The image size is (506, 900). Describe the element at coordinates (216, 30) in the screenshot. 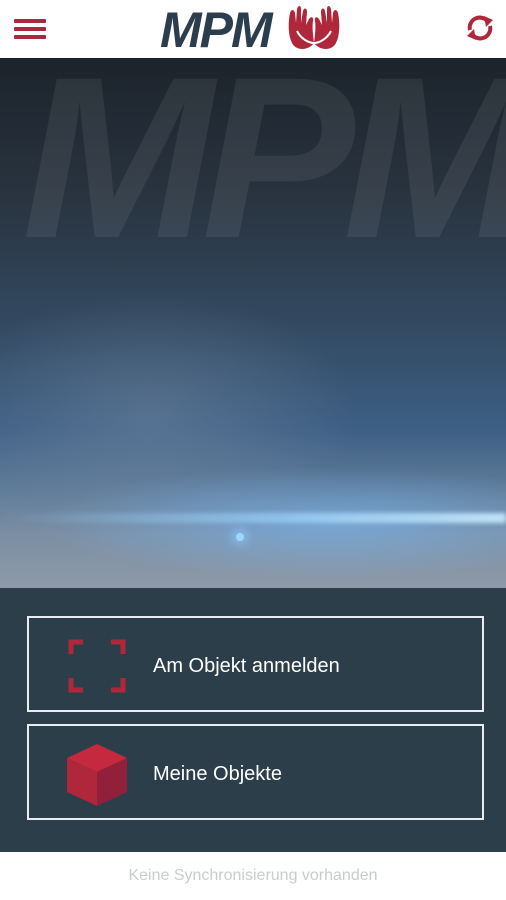

I see `app-logo: MPM` at that location.